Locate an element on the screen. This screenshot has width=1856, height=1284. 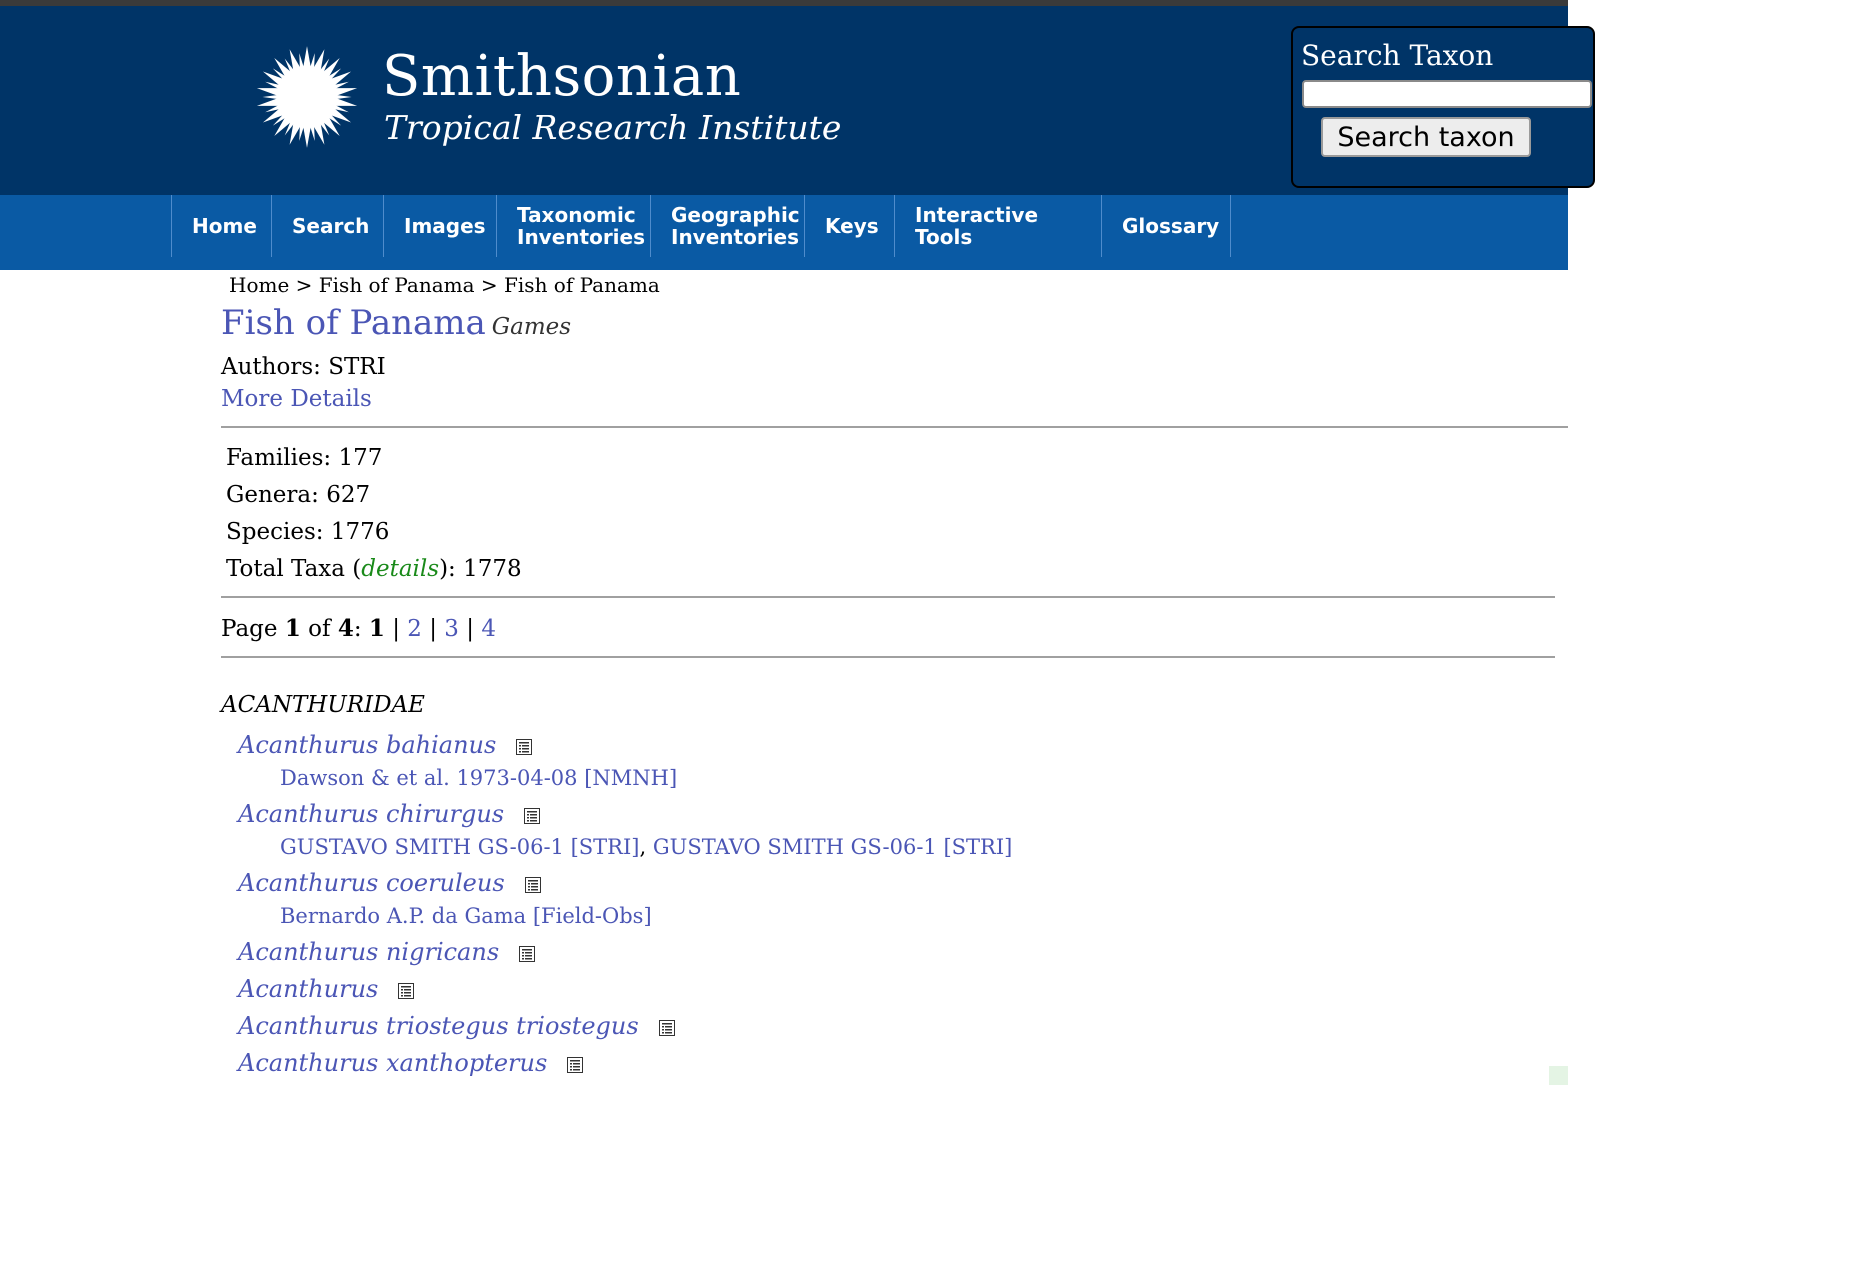
search-taxon-panel: Search Taxon Search taxon is located at coordinates (1443, 107).